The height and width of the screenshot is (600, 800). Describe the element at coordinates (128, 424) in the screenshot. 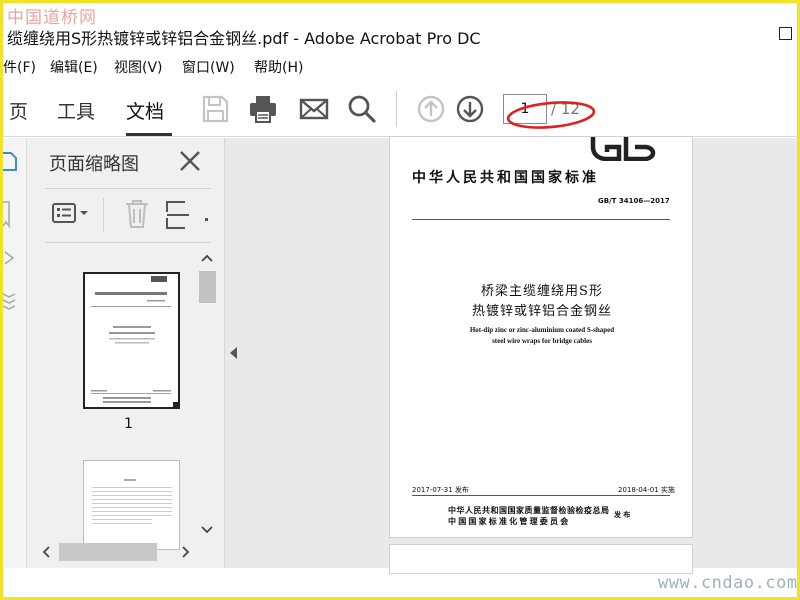

I see `thumbnail-page-number: 1` at that location.